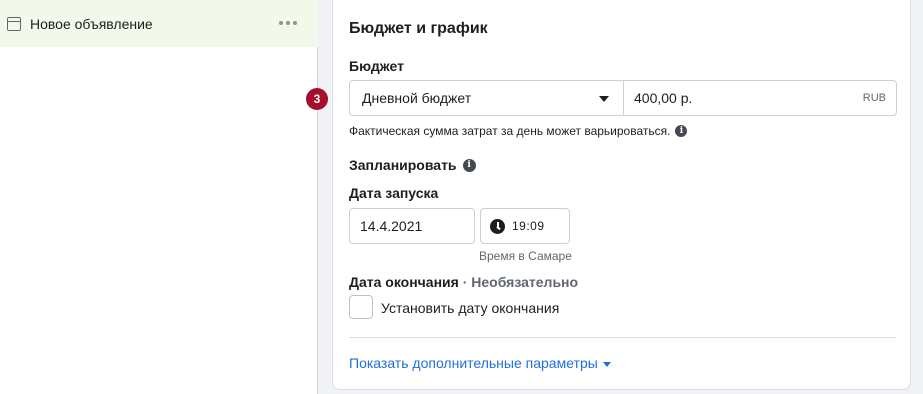 Image resolution: width=923 pixels, height=394 pixels. Describe the element at coordinates (418, 28) in the screenshot. I see `section-title: Бюджет и график` at that location.